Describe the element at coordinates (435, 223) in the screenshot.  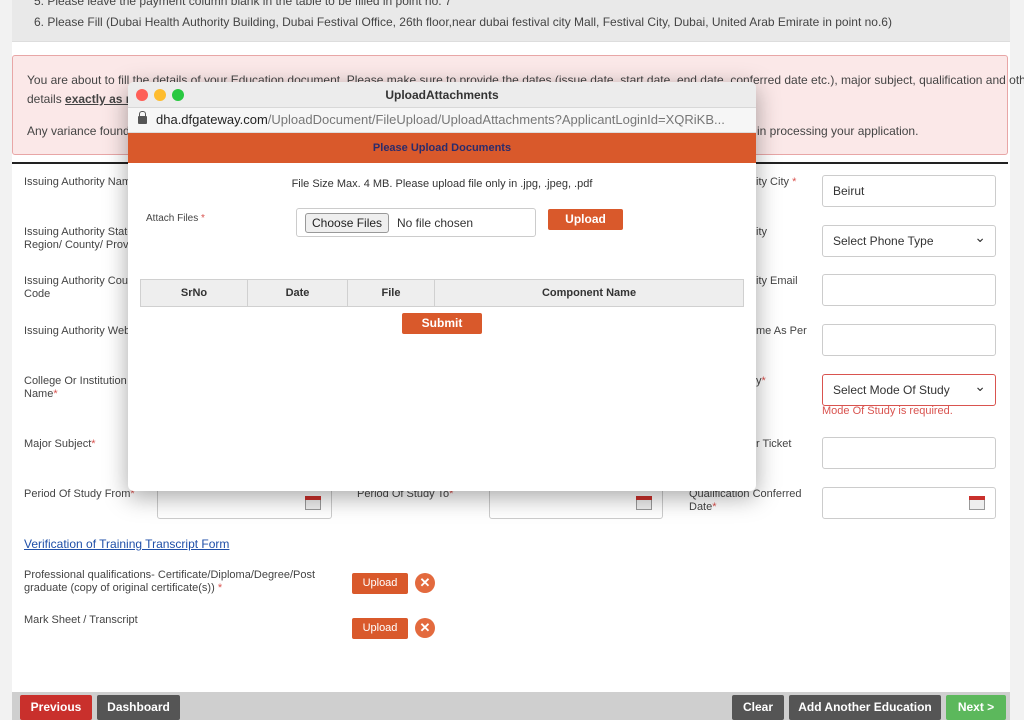
I see `no-file-chosen-text: No file chosen` at that location.